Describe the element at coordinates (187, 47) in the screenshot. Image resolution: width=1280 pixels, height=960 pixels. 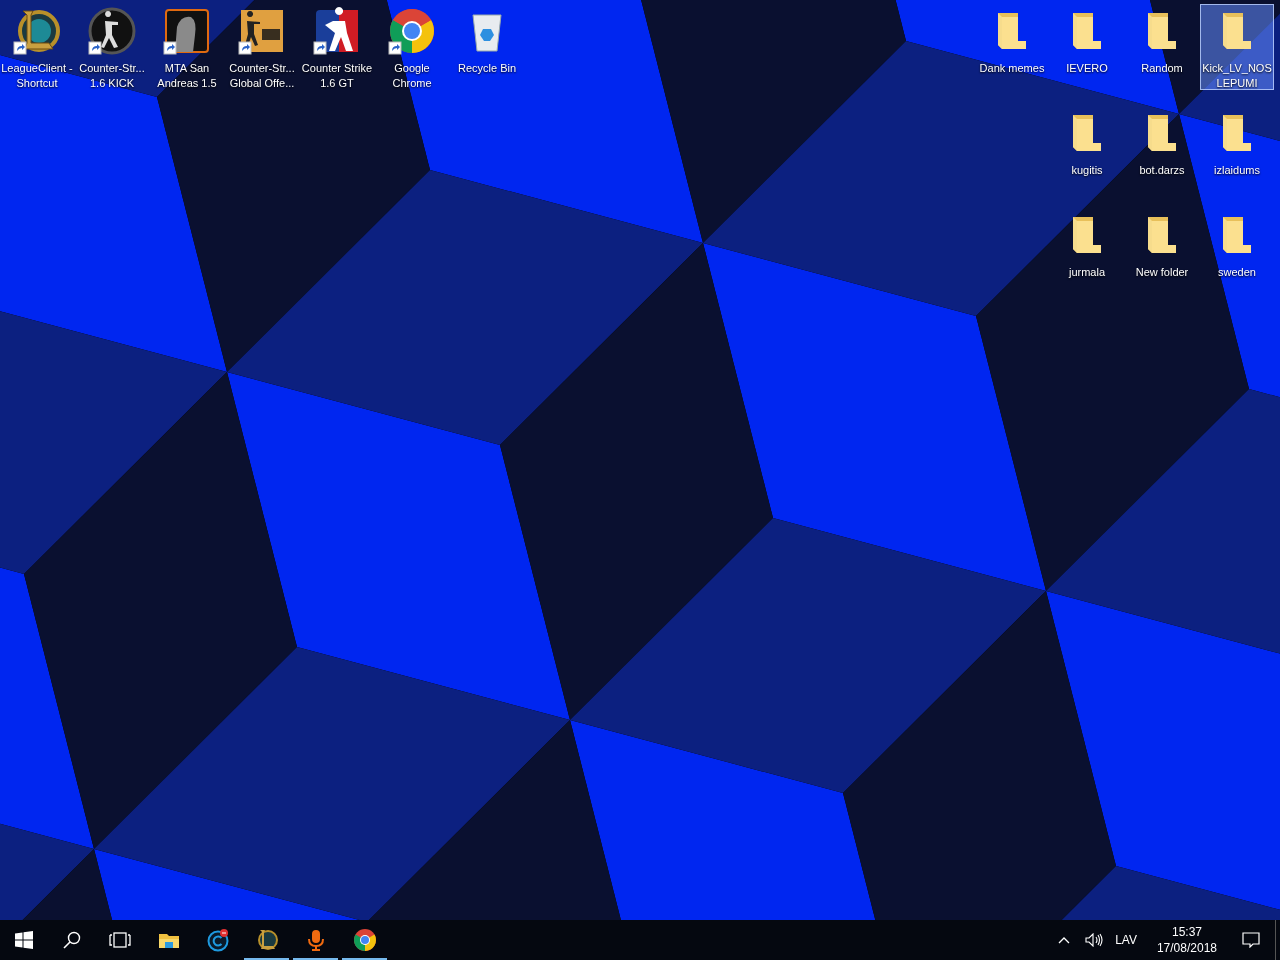
I see `desktop-shortcut: MTA San Andreas 1.5` at that location.